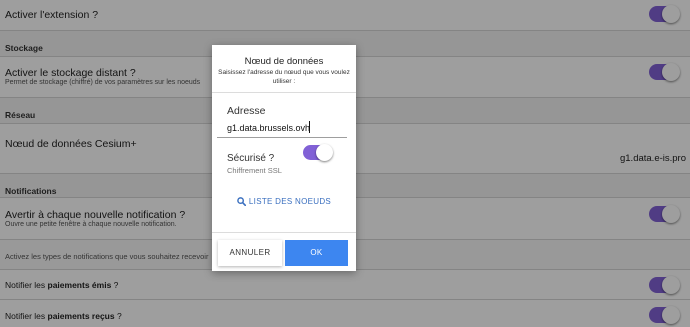  I want to click on secure-label: Sécurisé ?, so click(251, 158).